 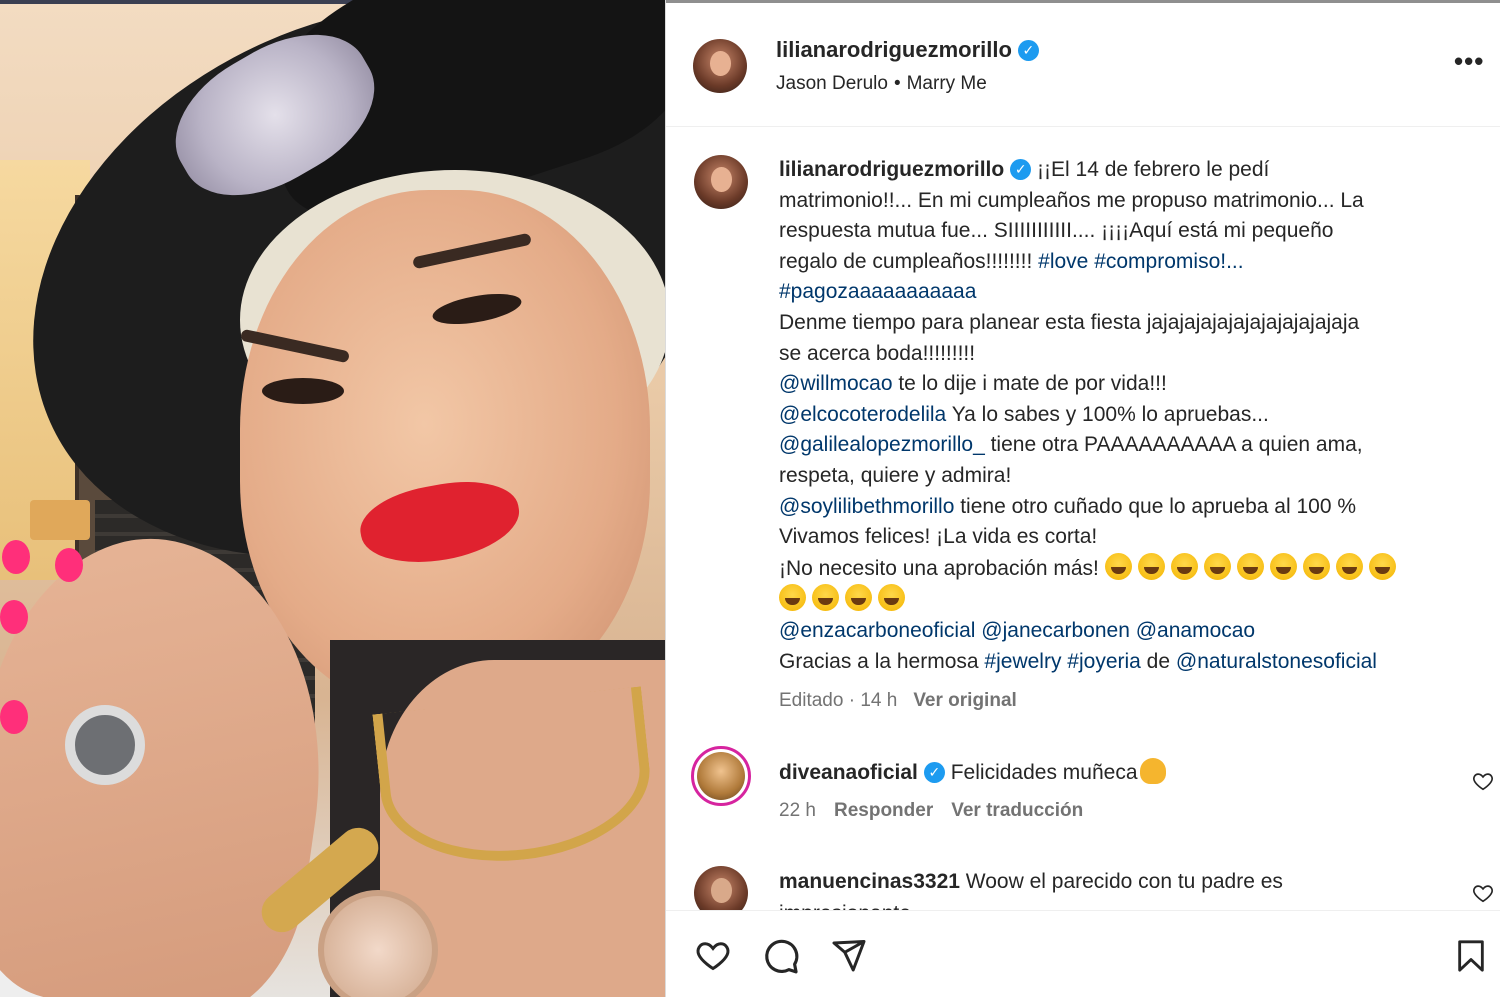 What do you see at coordinates (836, 383) in the screenshot?
I see `mention-link: @willmocao` at bounding box center [836, 383].